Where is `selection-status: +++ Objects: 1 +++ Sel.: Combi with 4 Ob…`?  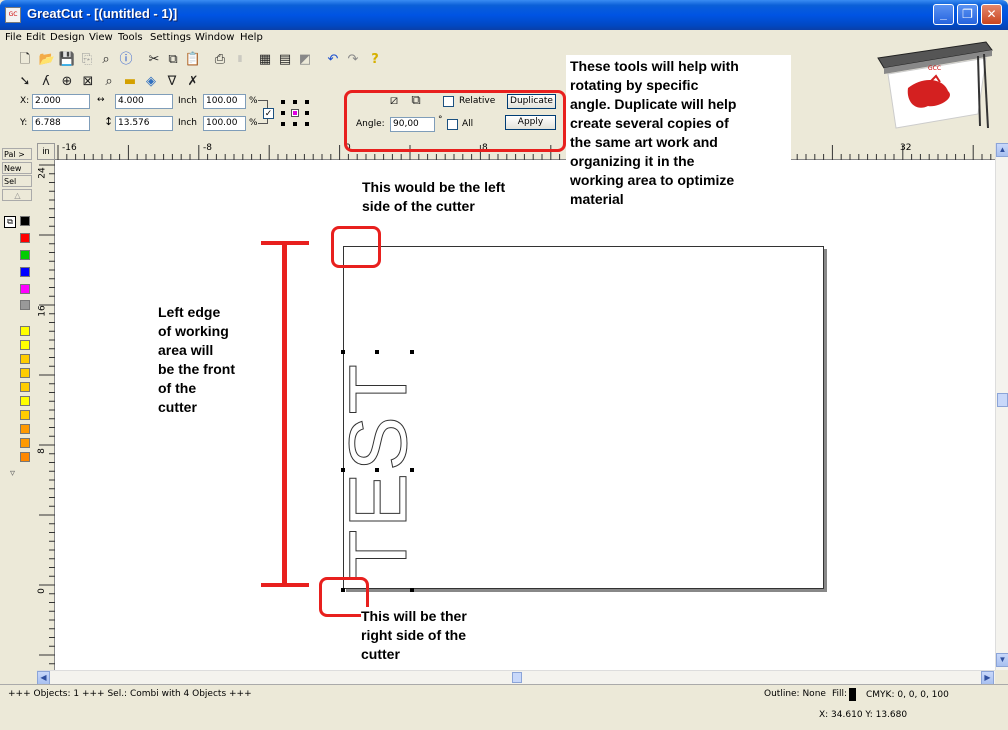
selection-status: +++ Objects: 1 +++ Sel.: Combi with 4 Ob… is located at coordinates (130, 694).